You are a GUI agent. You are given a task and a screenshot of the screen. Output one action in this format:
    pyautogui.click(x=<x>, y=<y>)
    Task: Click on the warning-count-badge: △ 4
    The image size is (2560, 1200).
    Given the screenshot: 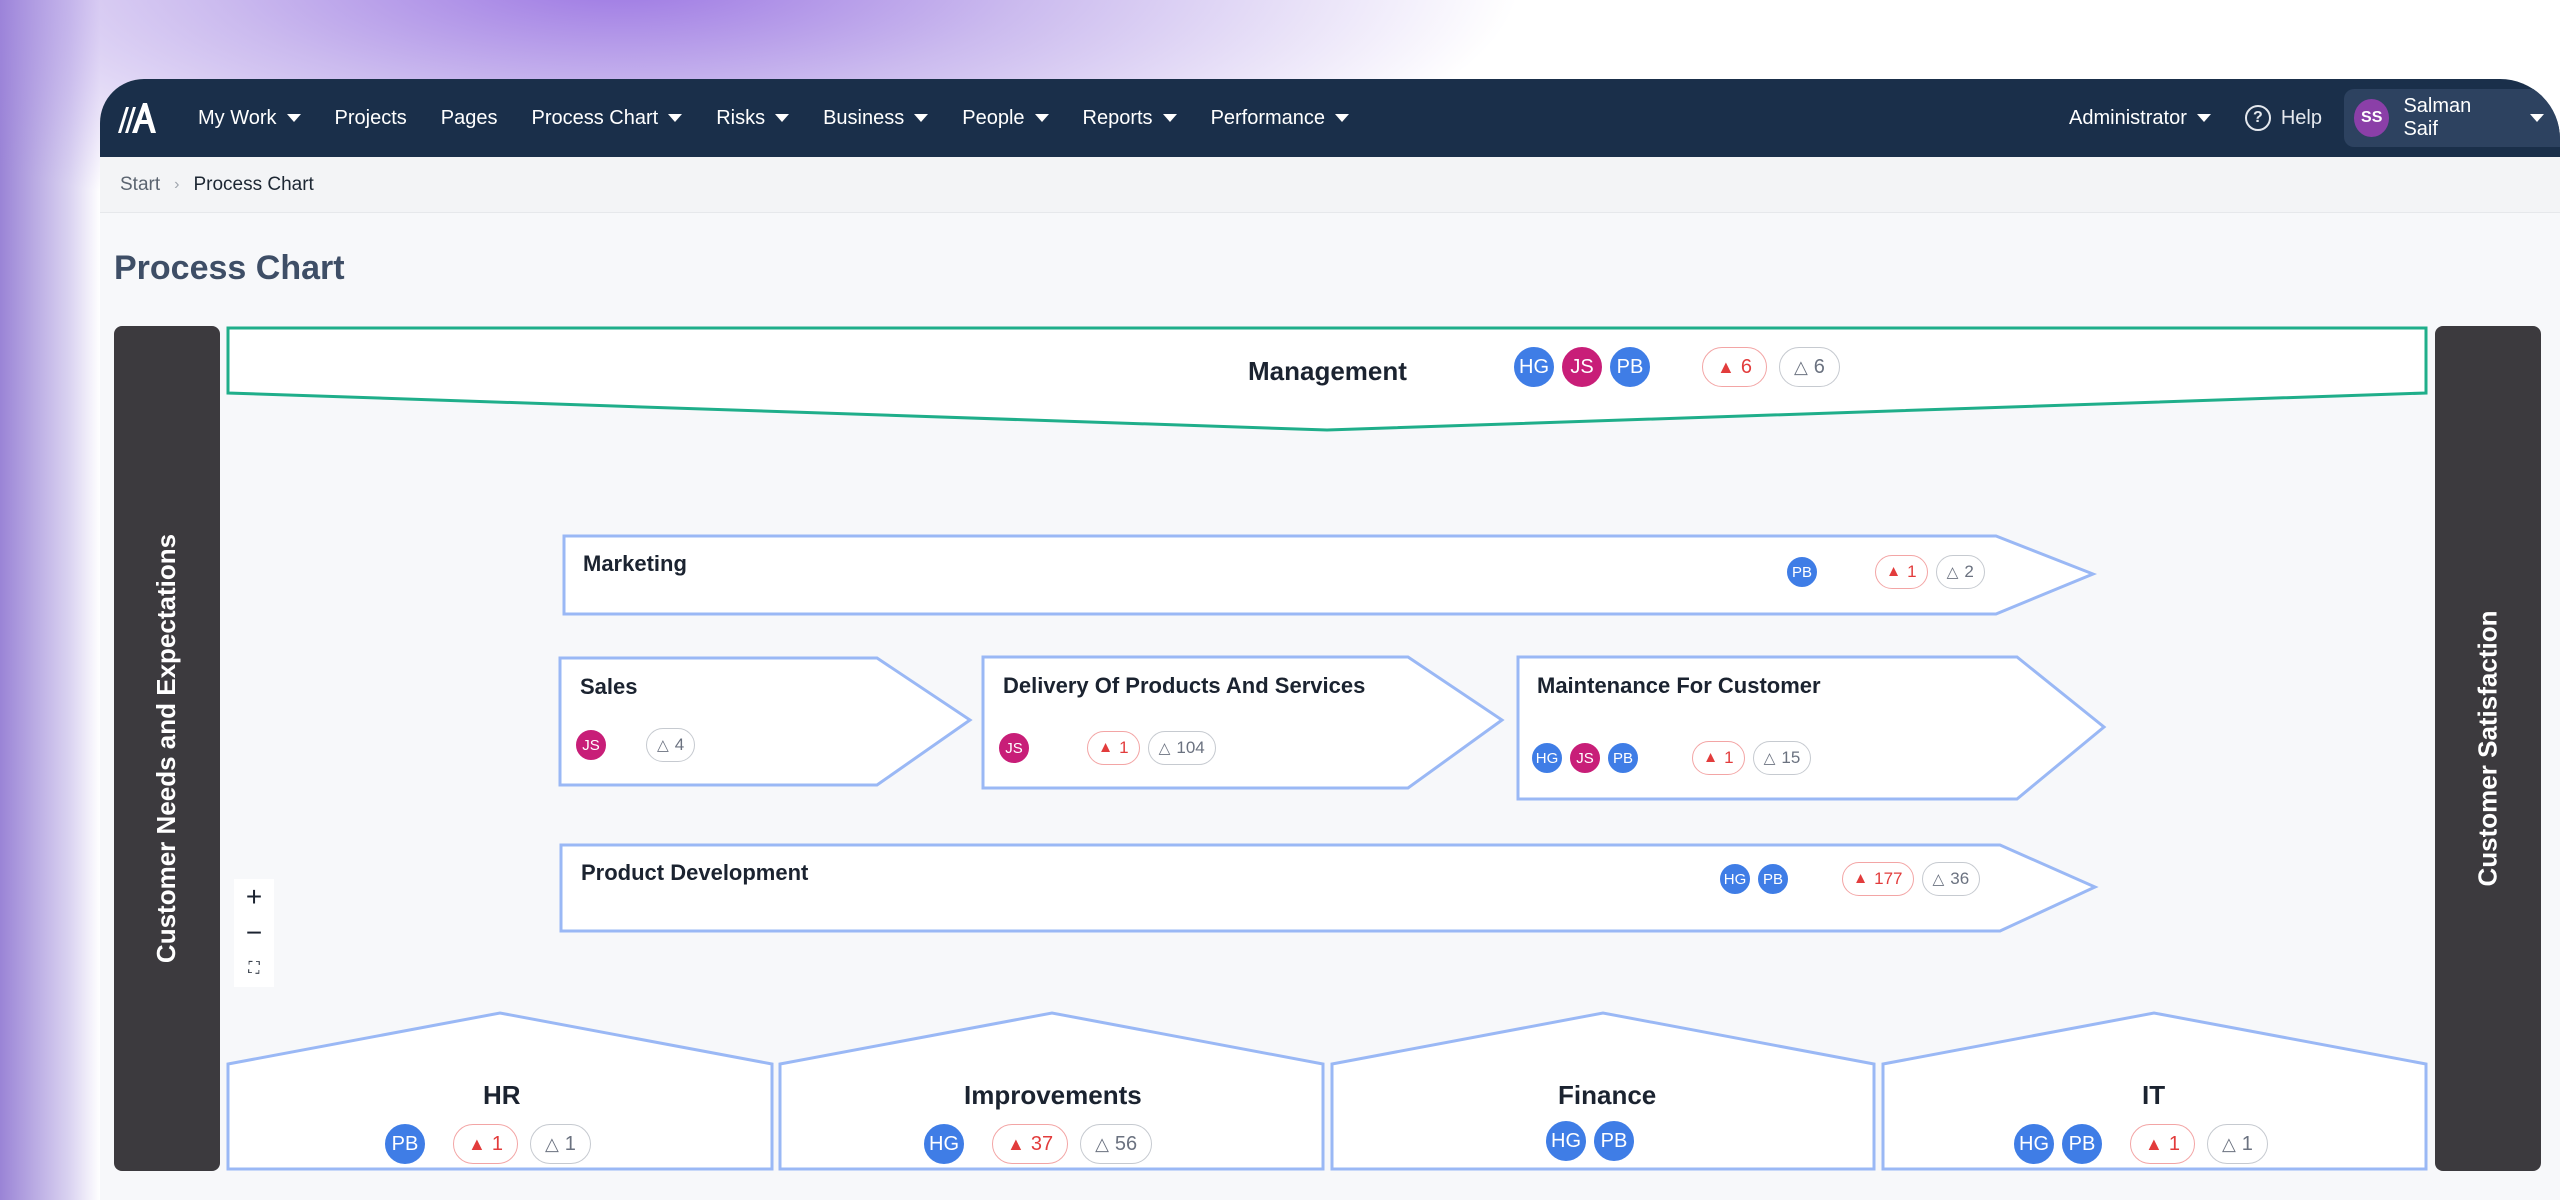 What is the action you would take?
    pyautogui.click(x=671, y=745)
    